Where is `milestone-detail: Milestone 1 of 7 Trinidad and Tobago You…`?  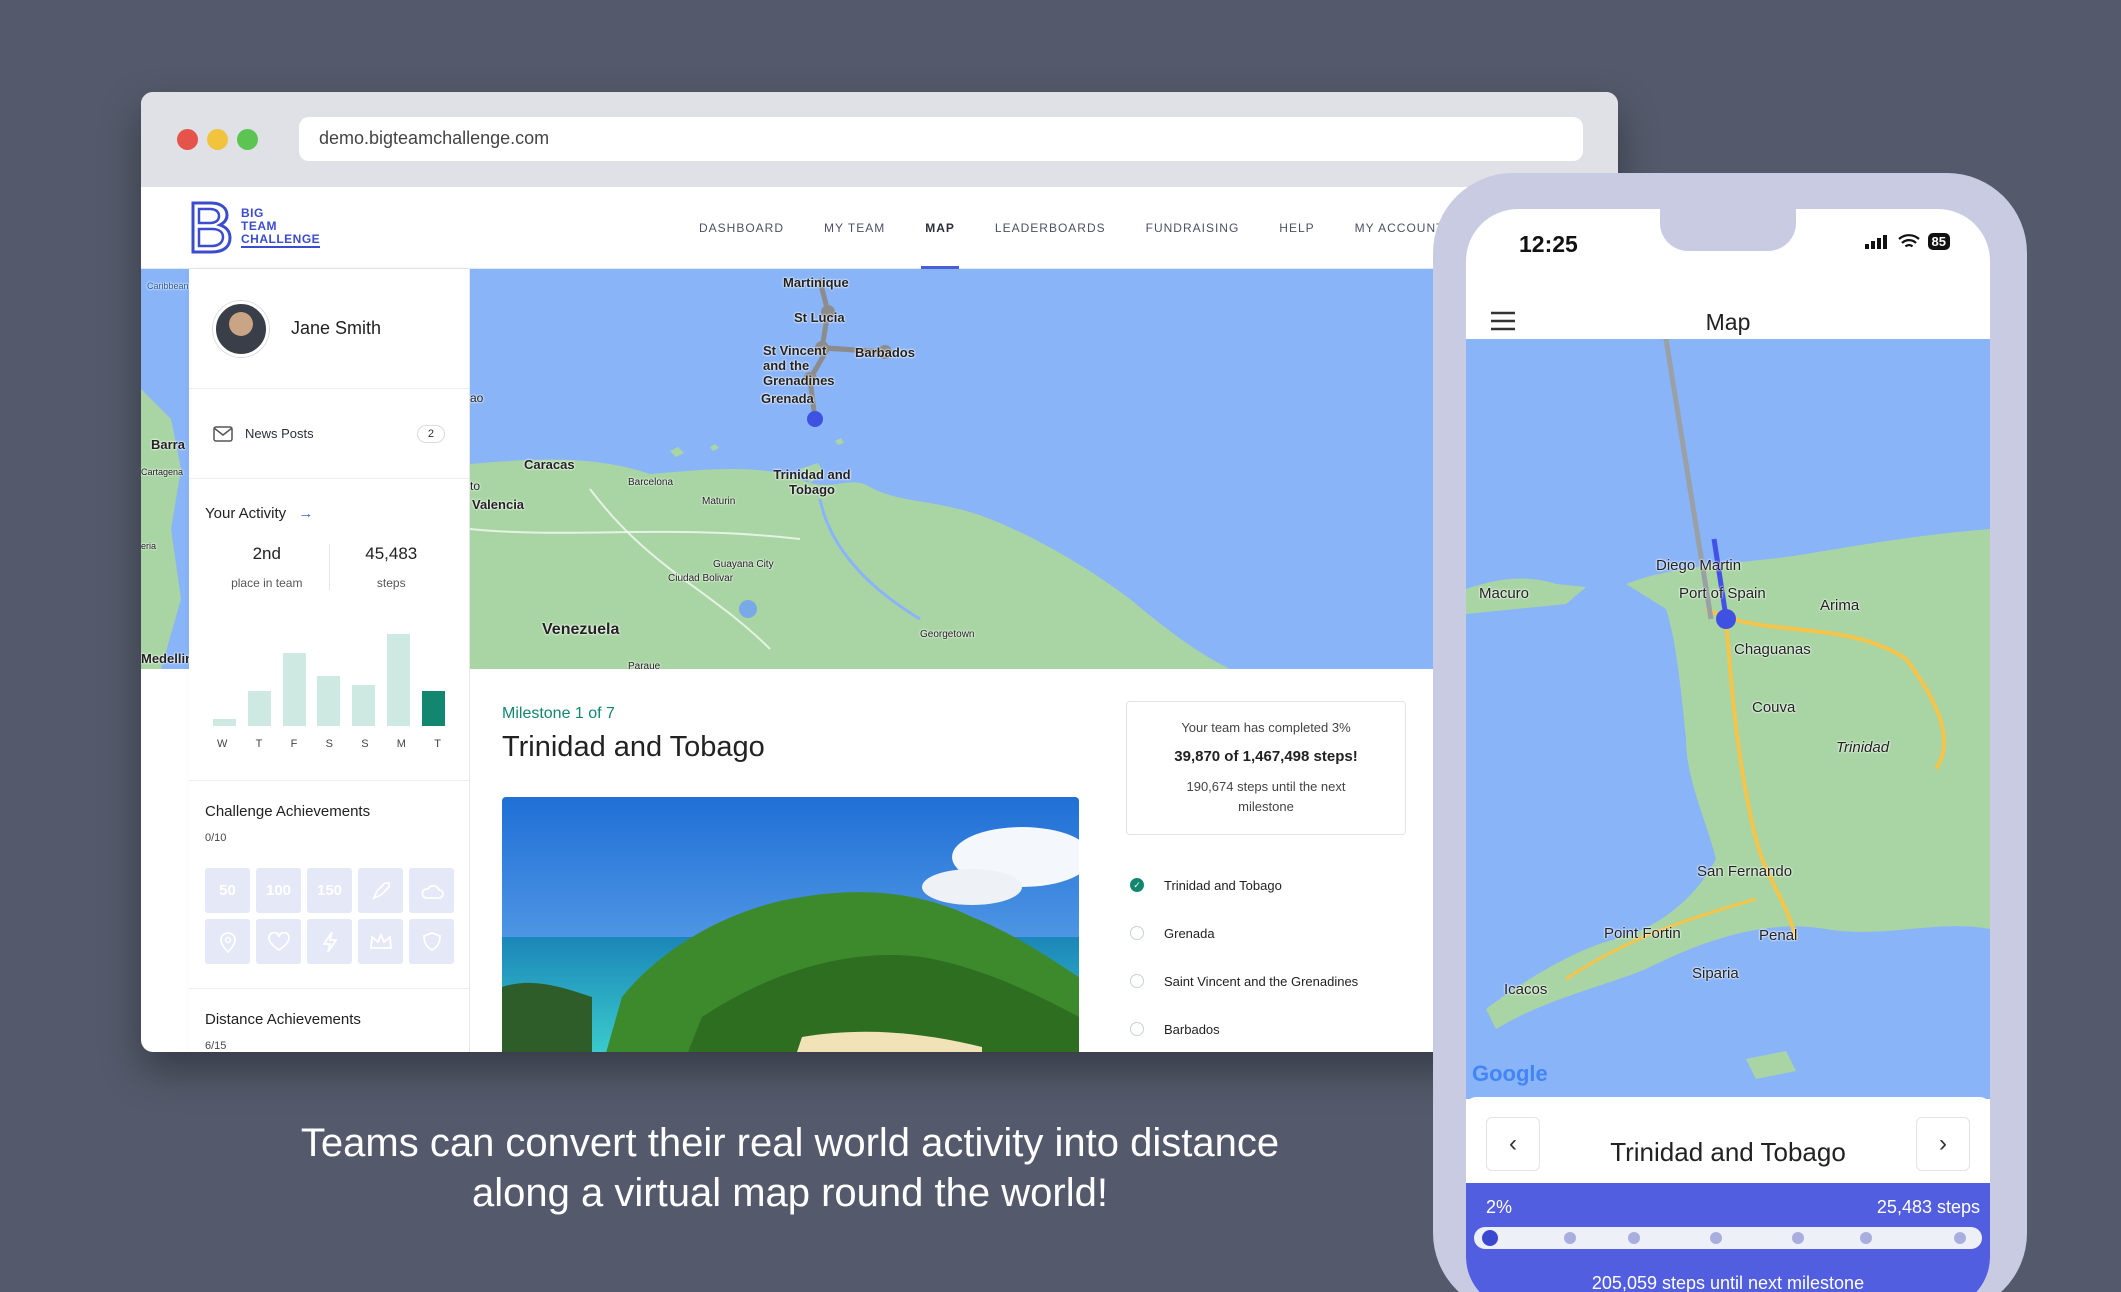 milestone-detail: Milestone 1 of 7 Trinidad and Tobago You… is located at coordinates (955, 860).